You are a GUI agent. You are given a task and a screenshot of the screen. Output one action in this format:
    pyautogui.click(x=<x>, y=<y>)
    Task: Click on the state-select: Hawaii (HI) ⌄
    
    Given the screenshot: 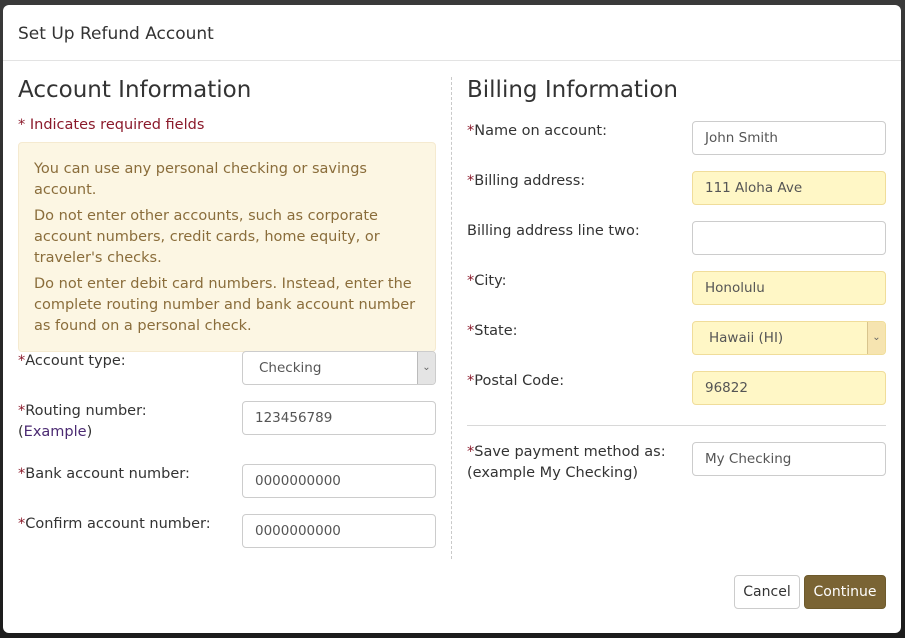 What is the action you would take?
    pyautogui.click(x=789, y=338)
    